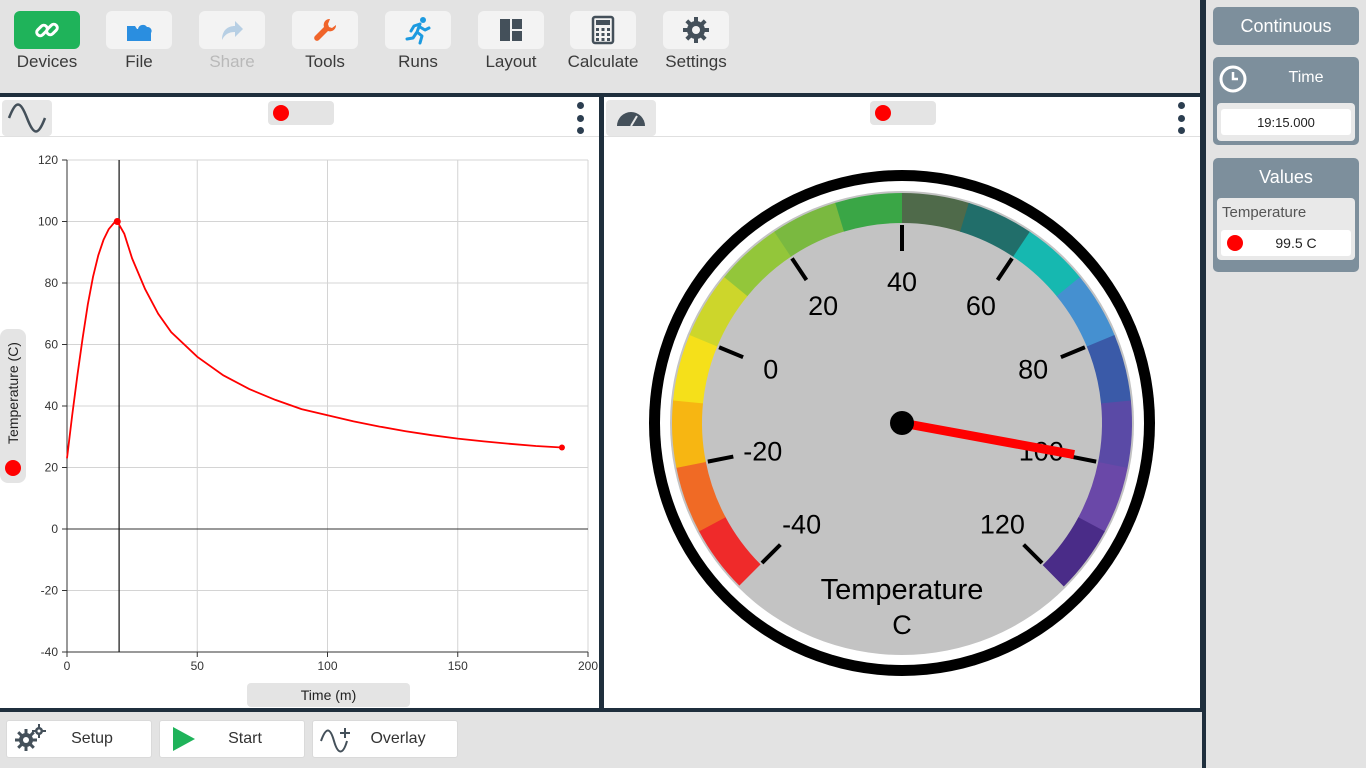  I want to click on share-arrow-icon, so click(232, 30).